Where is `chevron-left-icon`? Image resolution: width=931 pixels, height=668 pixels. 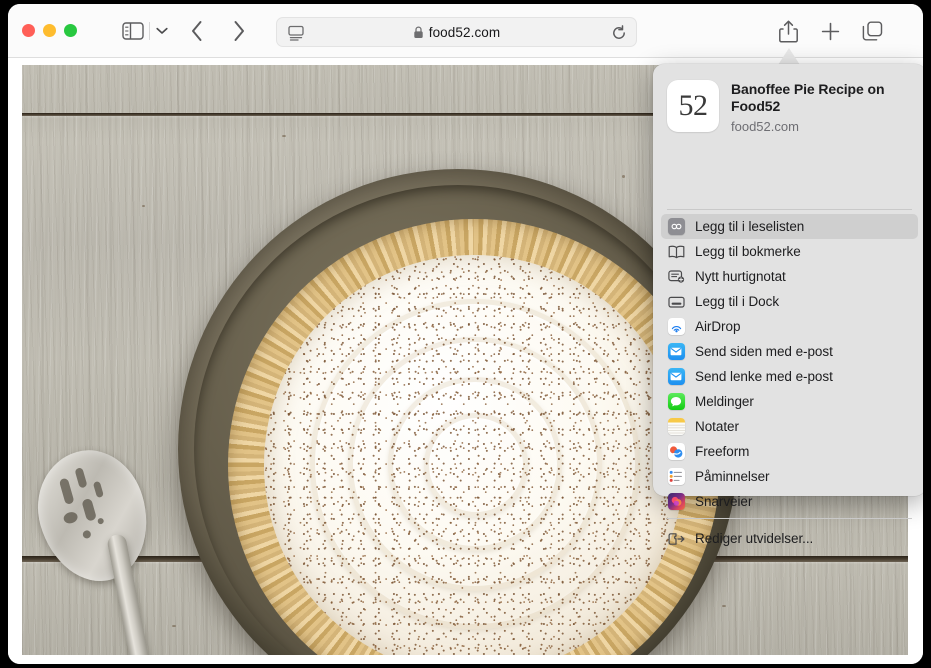
chevron-left-icon is located at coordinates (197, 31).